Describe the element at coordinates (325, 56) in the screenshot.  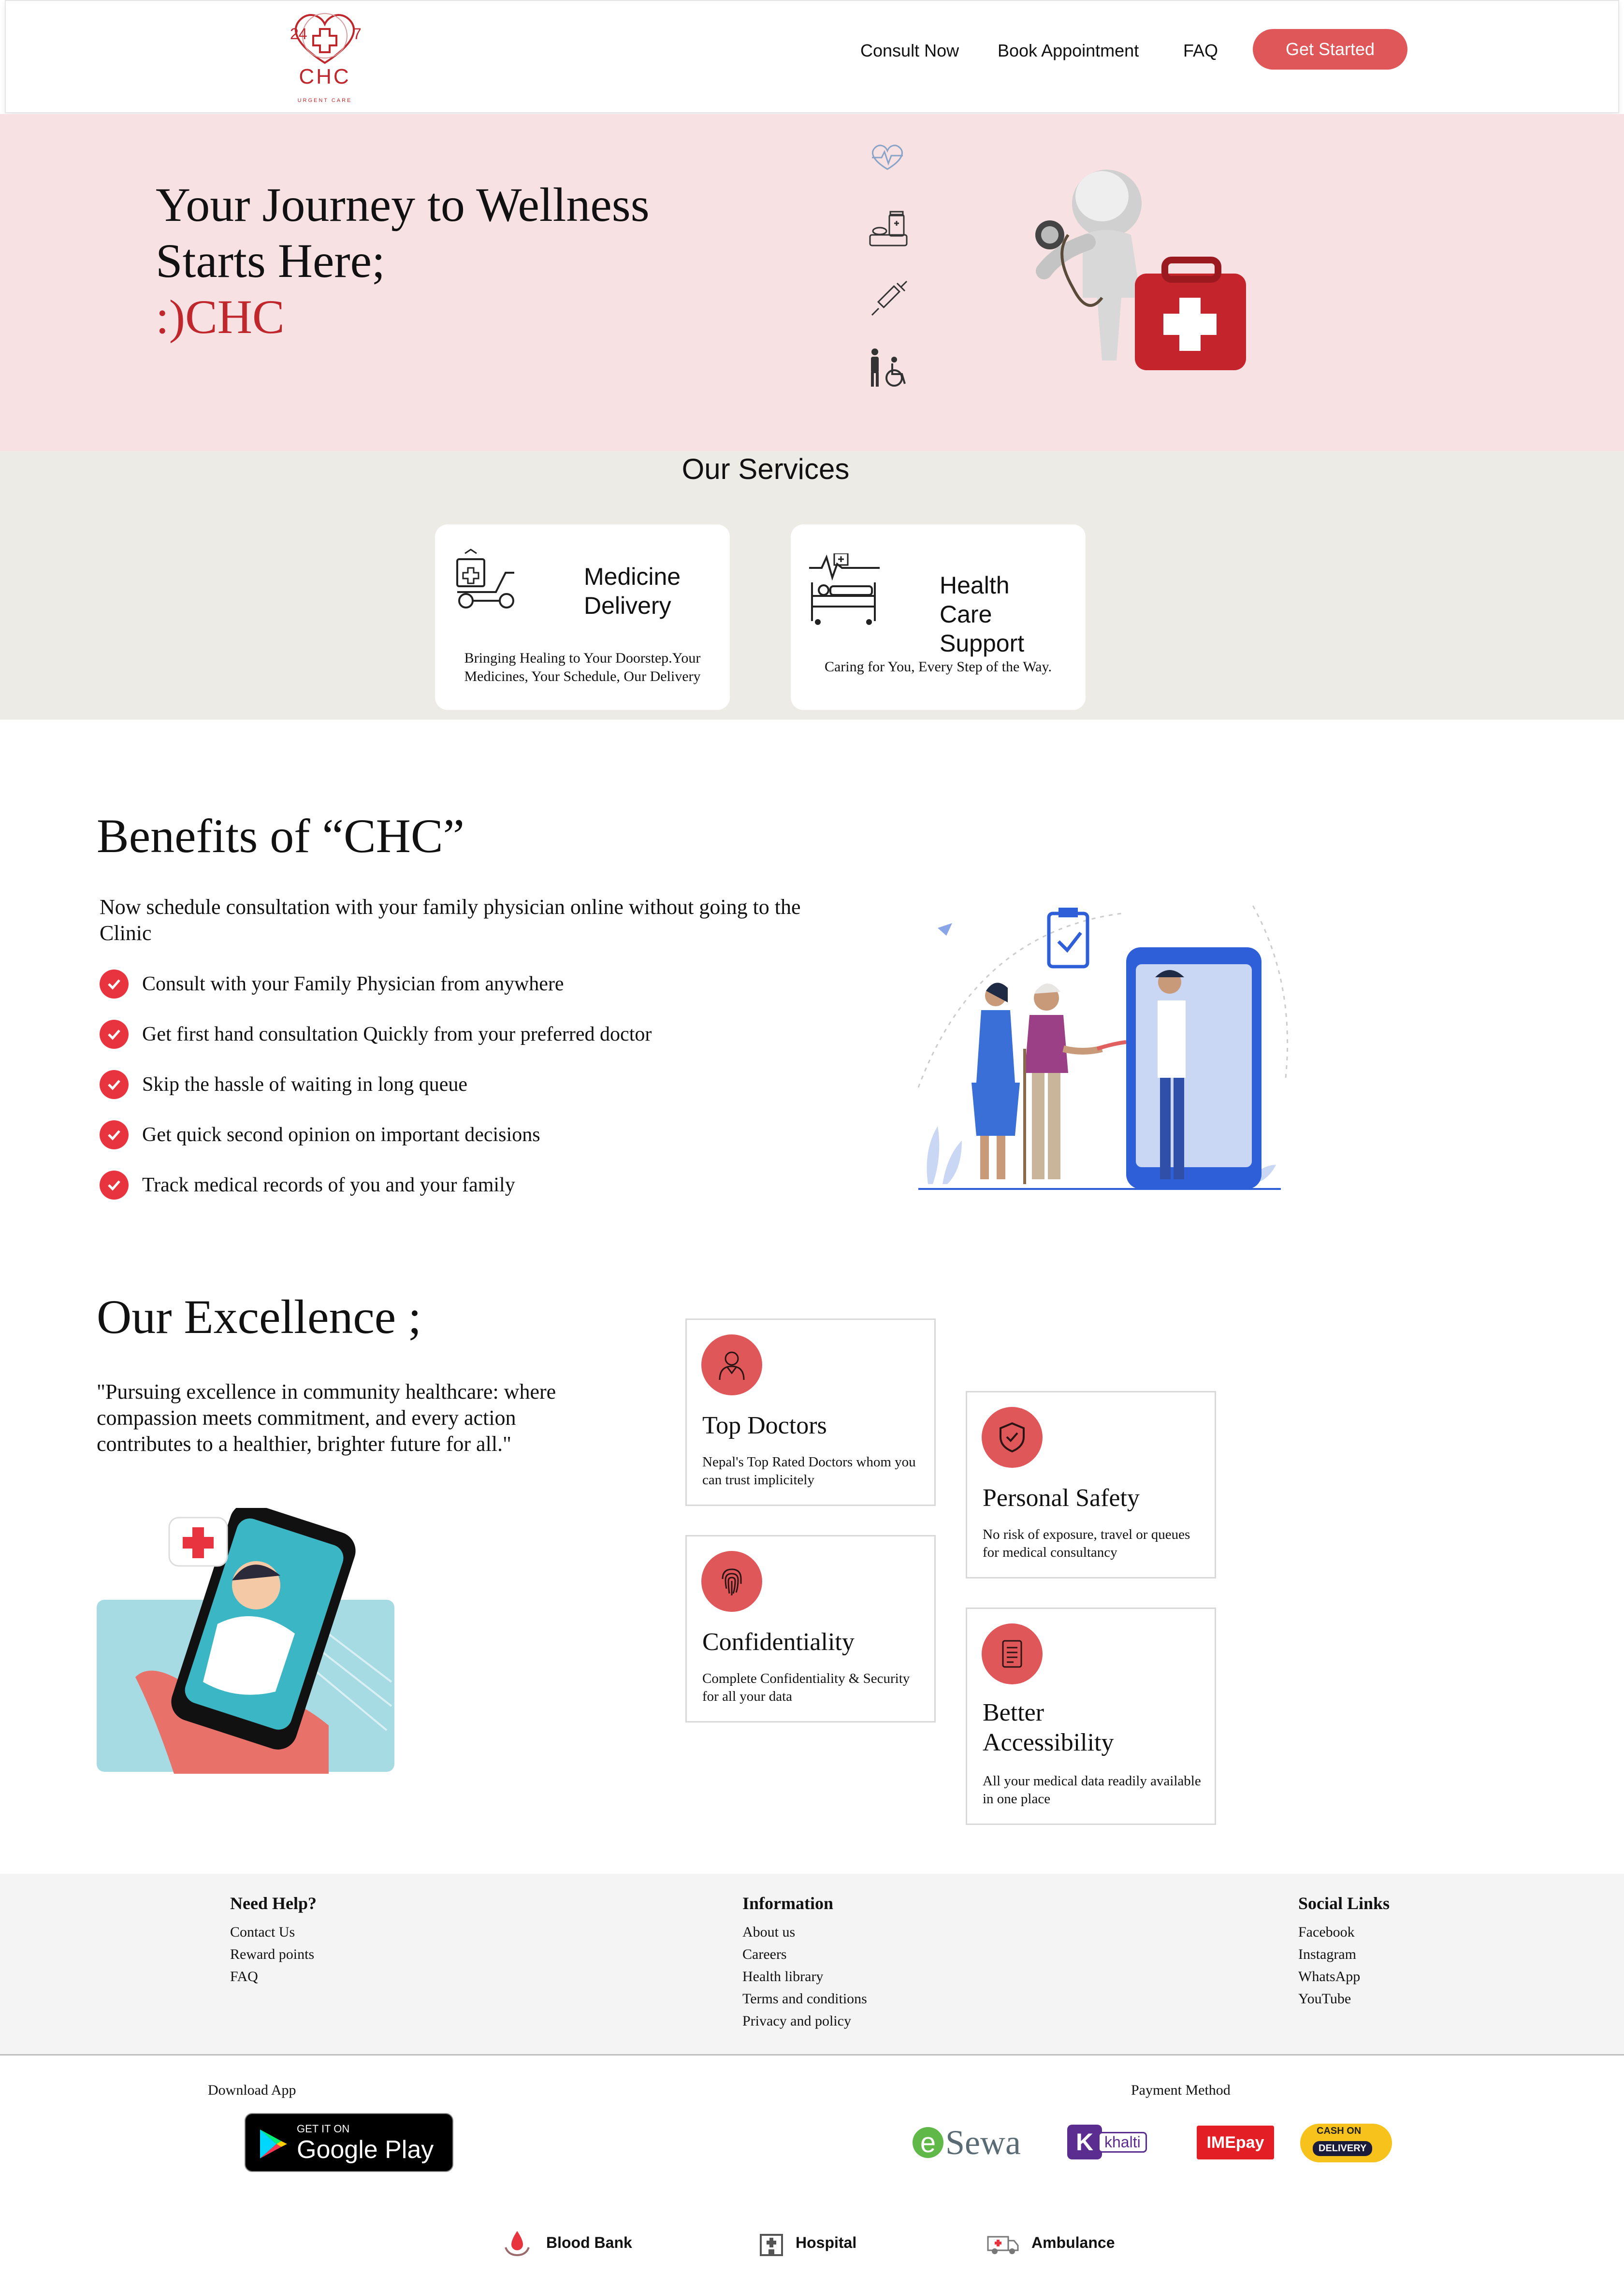
I see `logo: 24 7 CHC URGENT CARE` at that location.